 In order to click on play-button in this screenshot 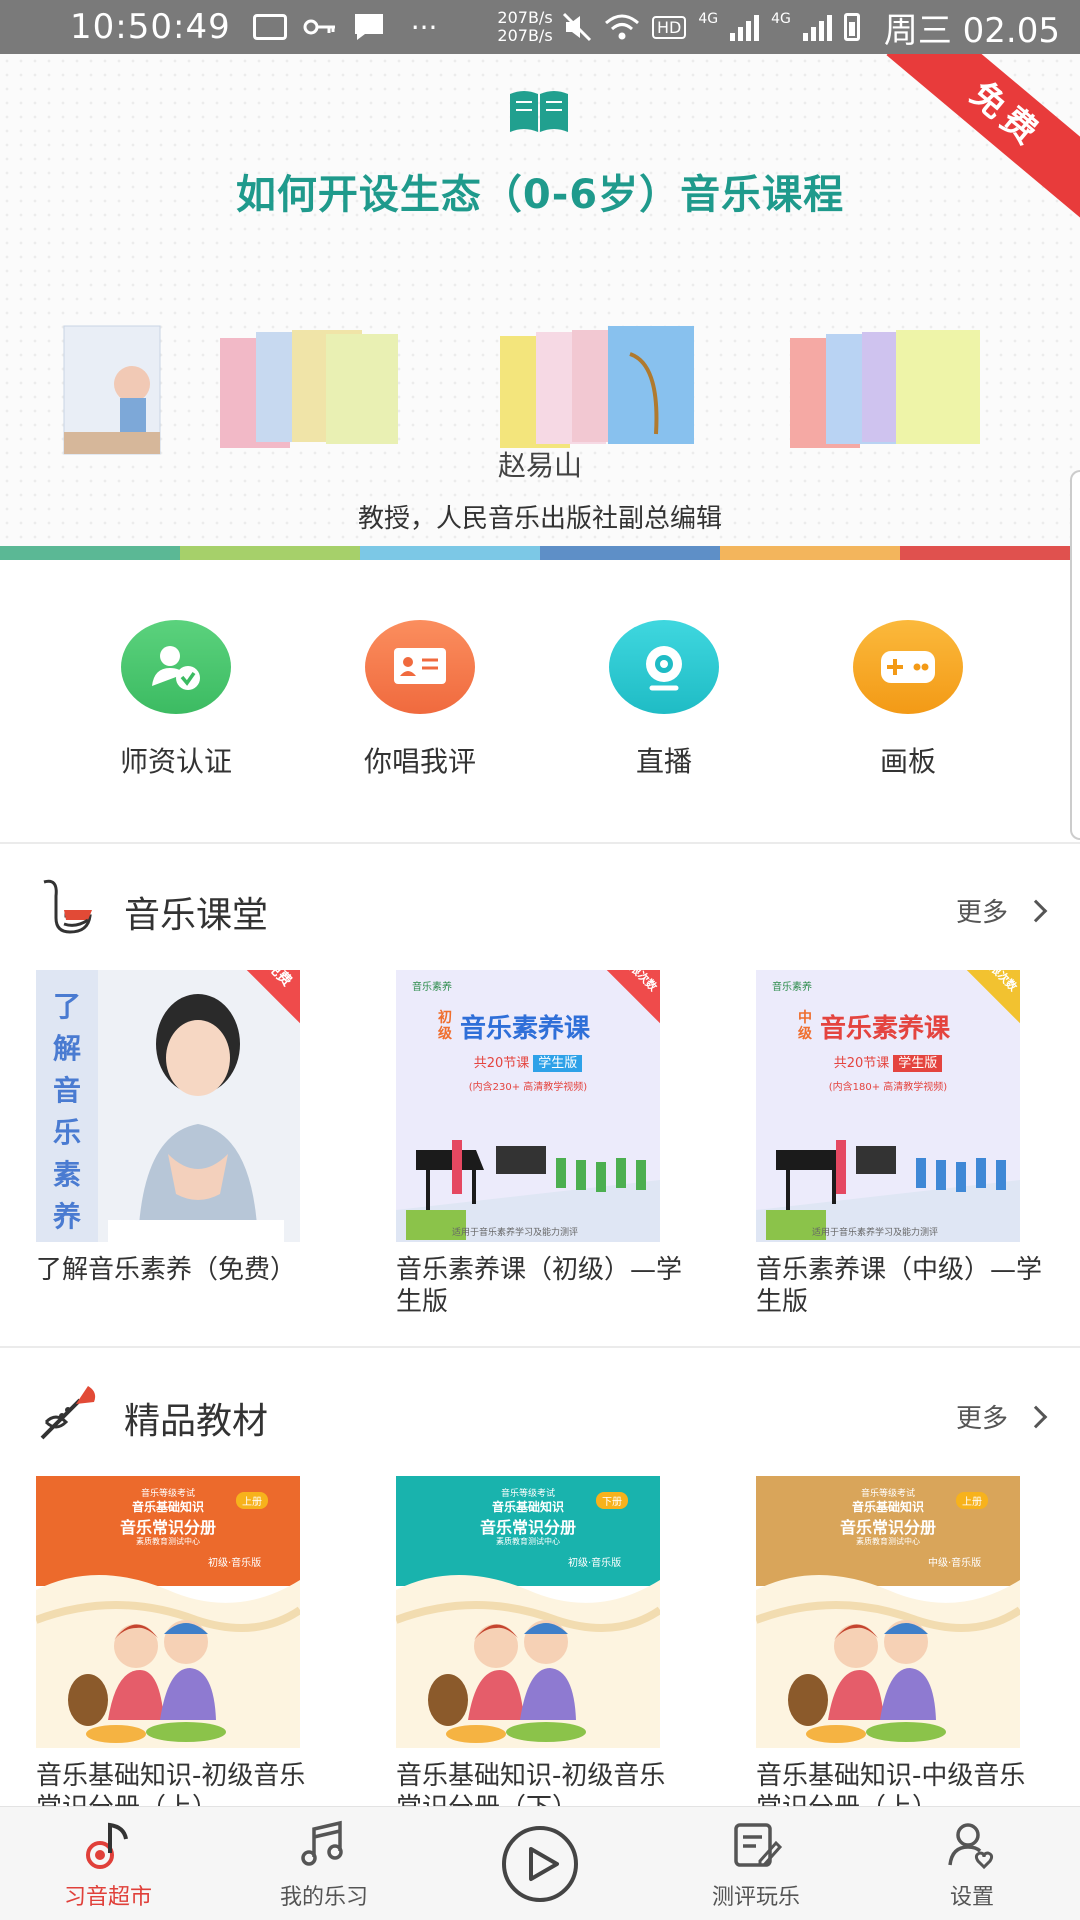, I will do `click(540, 1863)`.